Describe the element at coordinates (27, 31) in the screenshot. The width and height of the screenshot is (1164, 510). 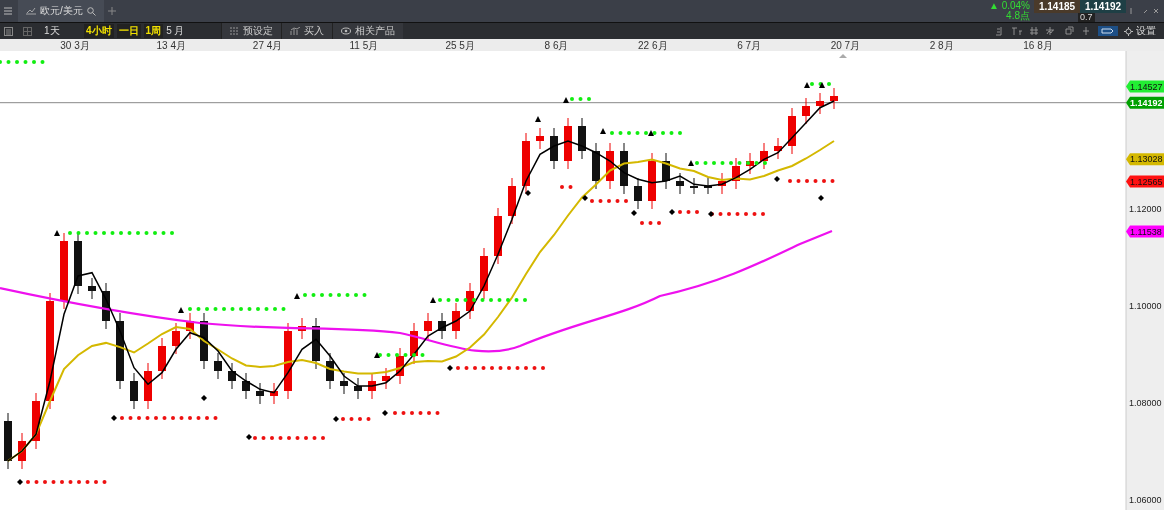
I see `grid-icon` at that location.